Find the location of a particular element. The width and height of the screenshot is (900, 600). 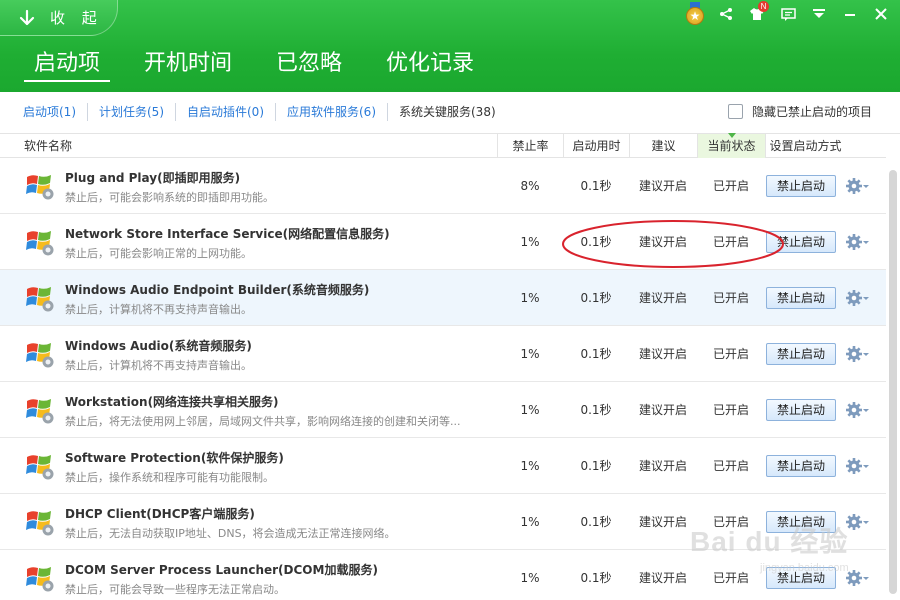

column-rate: 禁止率 is located at coordinates (530, 146).